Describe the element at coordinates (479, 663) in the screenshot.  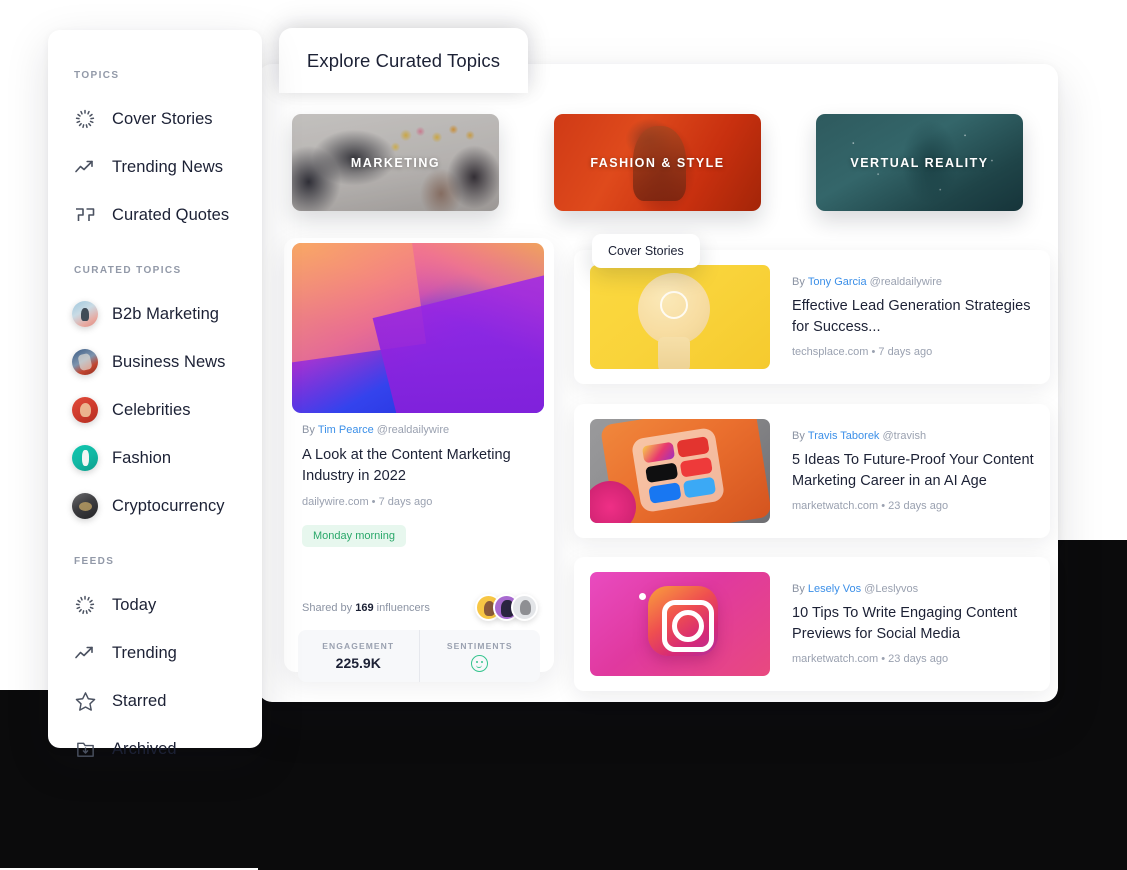
I see `smiley-positive-icon` at that location.